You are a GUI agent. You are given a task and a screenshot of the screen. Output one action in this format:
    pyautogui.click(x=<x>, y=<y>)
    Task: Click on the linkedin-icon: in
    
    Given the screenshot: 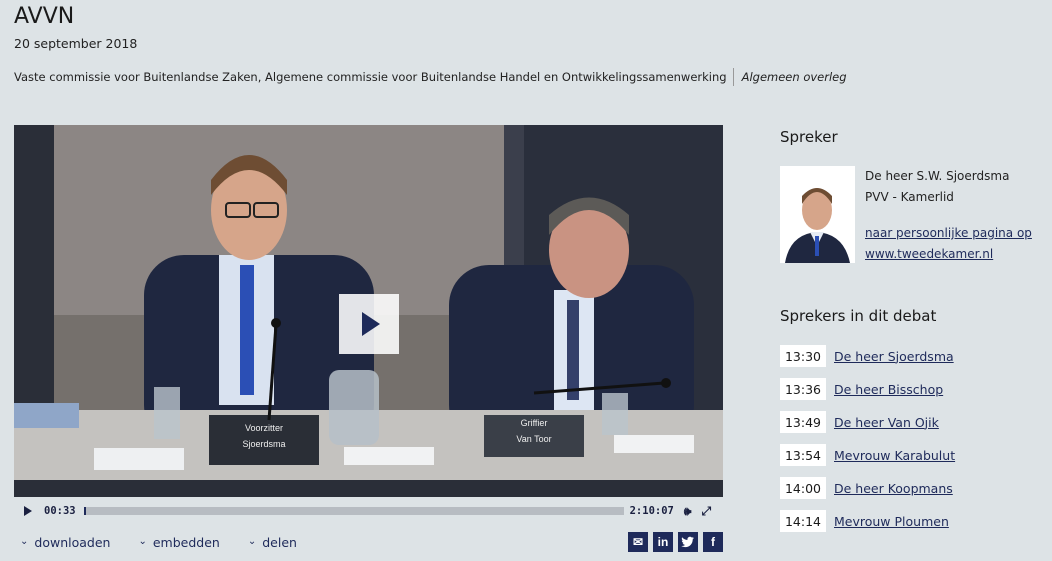 What is the action you would take?
    pyautogui.click(x=663, y=542)
    